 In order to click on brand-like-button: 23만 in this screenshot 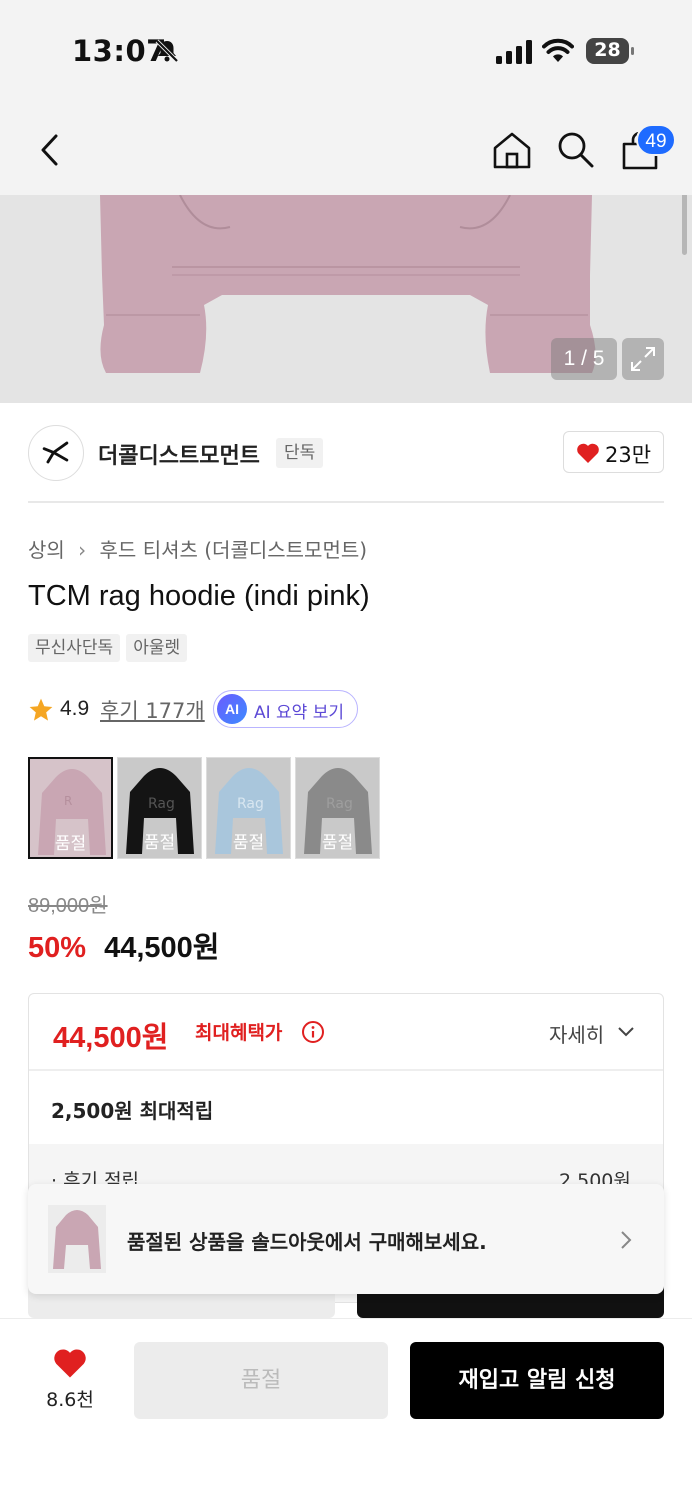, I will do `click(613, 452)`.